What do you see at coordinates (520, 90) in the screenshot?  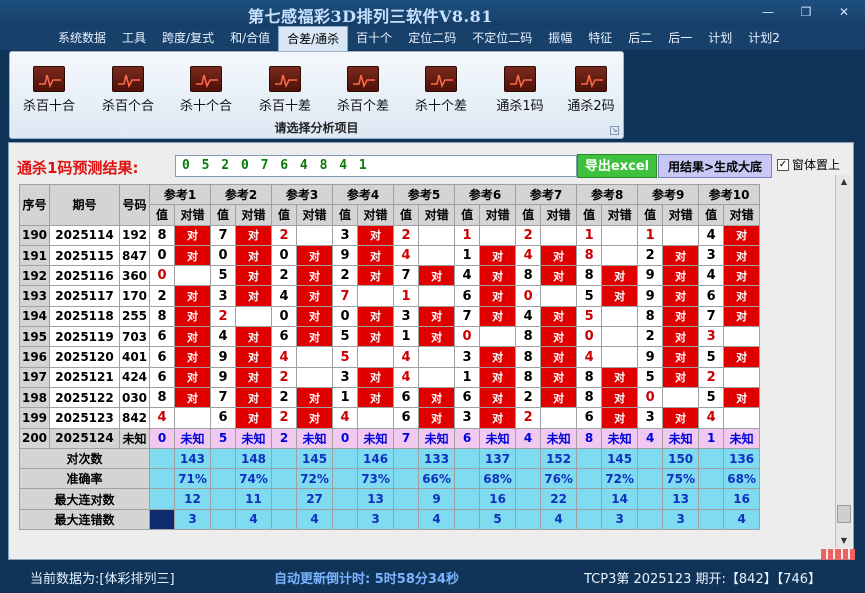 I see `ribbon-button: 通杀1码` at bounding box center [520, 90].